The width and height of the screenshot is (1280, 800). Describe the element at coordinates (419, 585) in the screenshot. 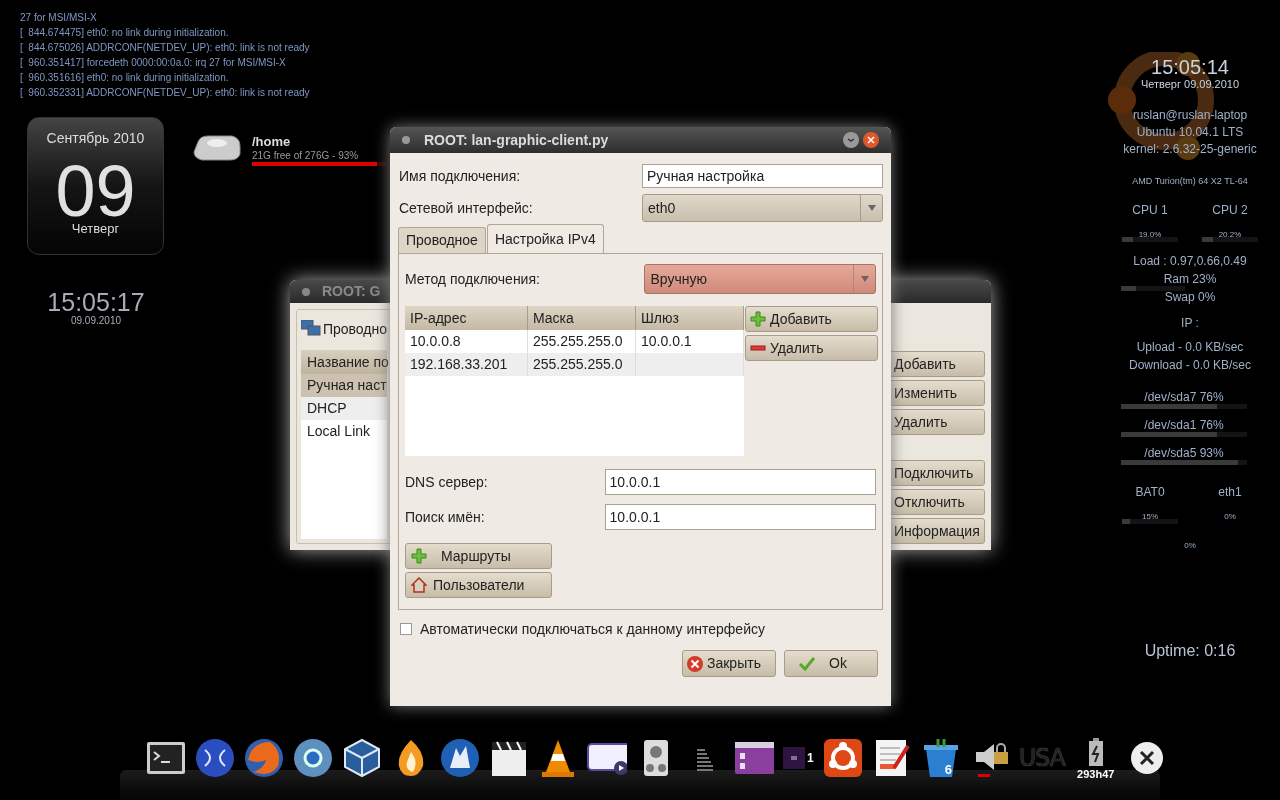

I see `house-icon` at that location.